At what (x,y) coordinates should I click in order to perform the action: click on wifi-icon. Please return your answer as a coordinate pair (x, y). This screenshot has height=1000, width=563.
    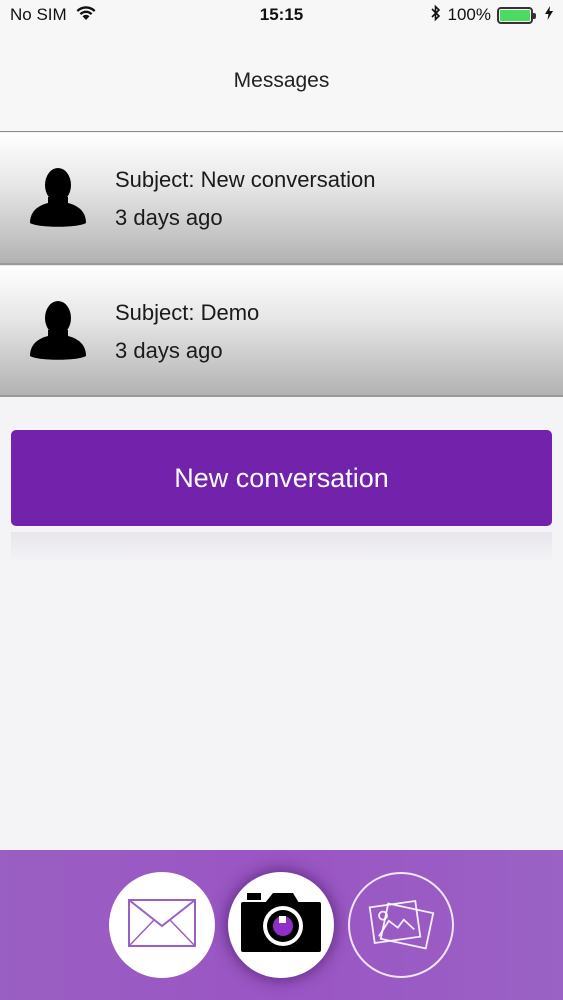
    Looking at the image, I should click on (86, 15).